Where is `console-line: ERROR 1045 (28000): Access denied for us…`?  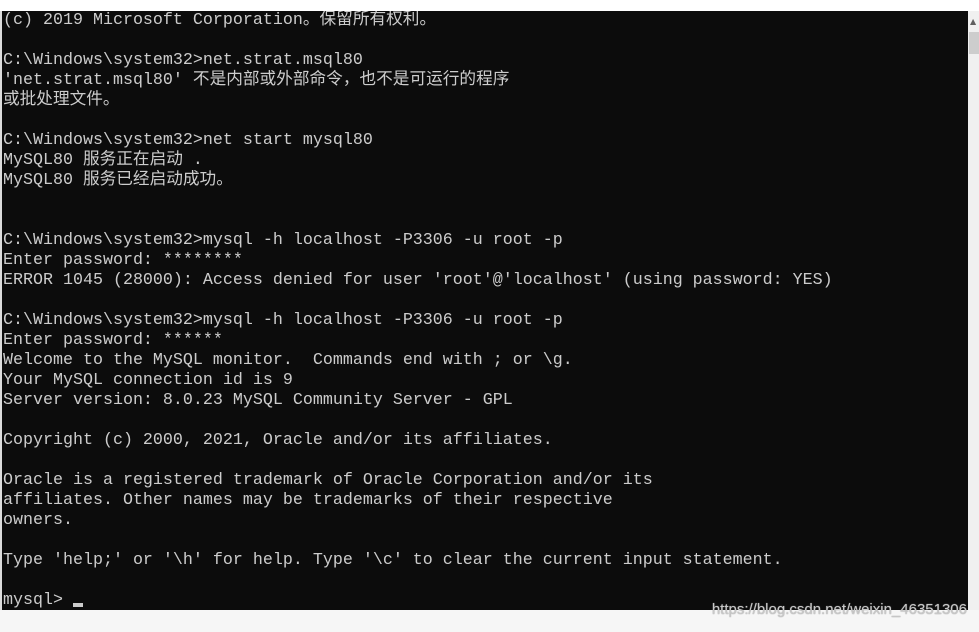 console-line: ERROR 1045 (28000): Access denied for us… is located at coordinates (418, 280).